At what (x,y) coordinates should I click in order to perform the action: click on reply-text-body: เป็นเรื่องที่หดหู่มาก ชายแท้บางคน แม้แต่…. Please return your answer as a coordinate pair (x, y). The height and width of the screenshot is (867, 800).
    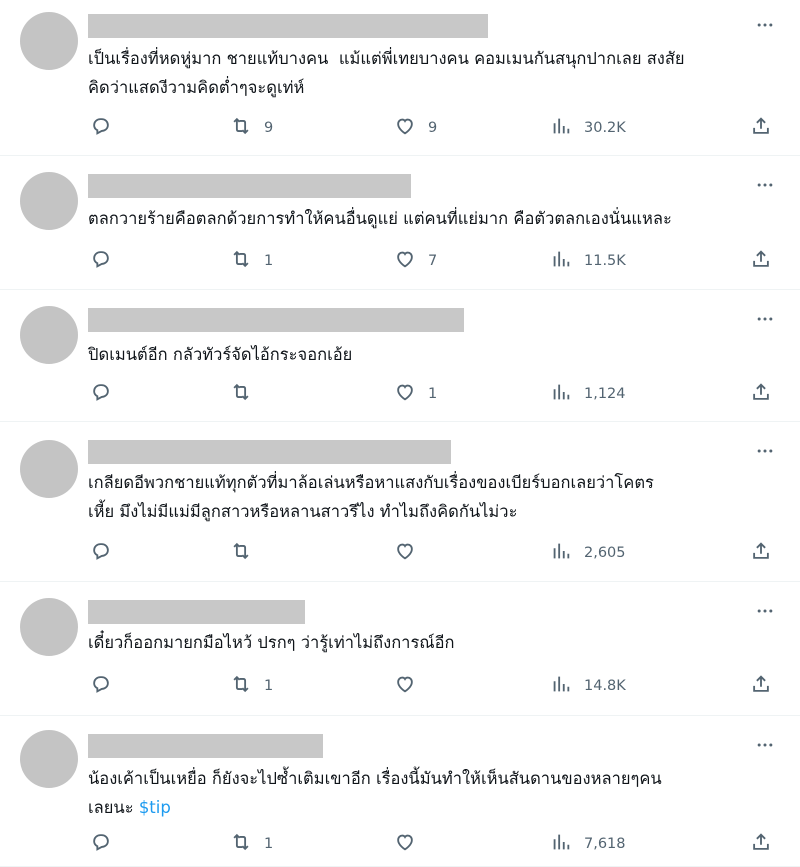
    Looking at the image, I should click on (386, 73).